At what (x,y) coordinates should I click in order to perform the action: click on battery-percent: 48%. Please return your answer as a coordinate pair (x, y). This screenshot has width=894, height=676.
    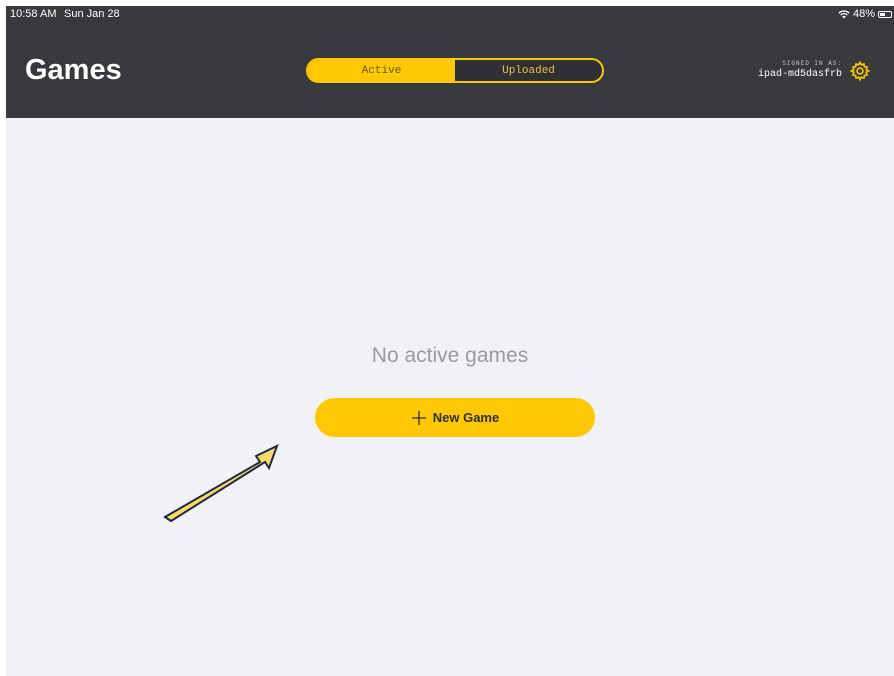
    Looking at the image, I should click on (863, 14).